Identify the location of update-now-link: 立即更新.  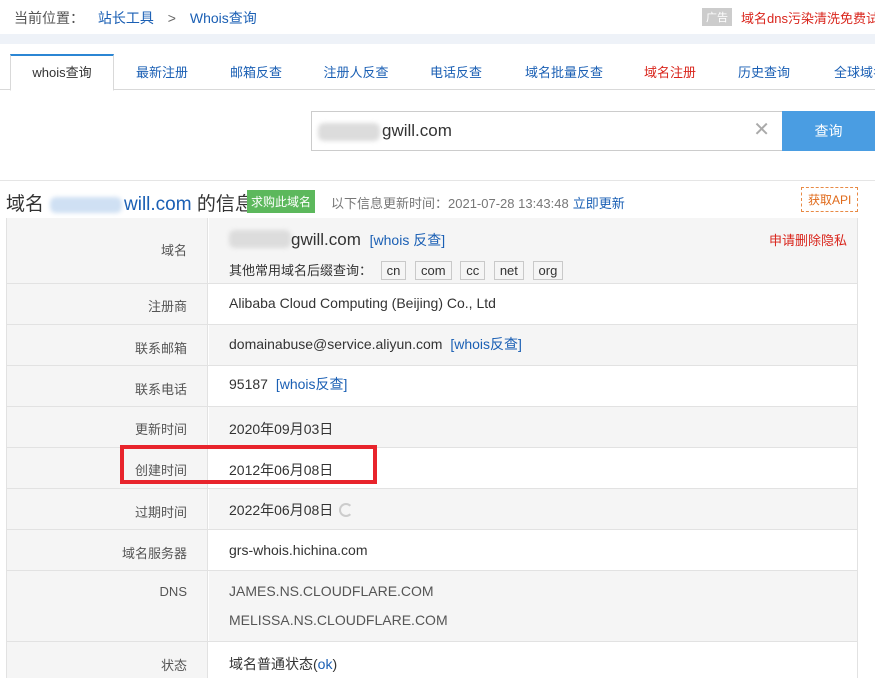
(599, 203).